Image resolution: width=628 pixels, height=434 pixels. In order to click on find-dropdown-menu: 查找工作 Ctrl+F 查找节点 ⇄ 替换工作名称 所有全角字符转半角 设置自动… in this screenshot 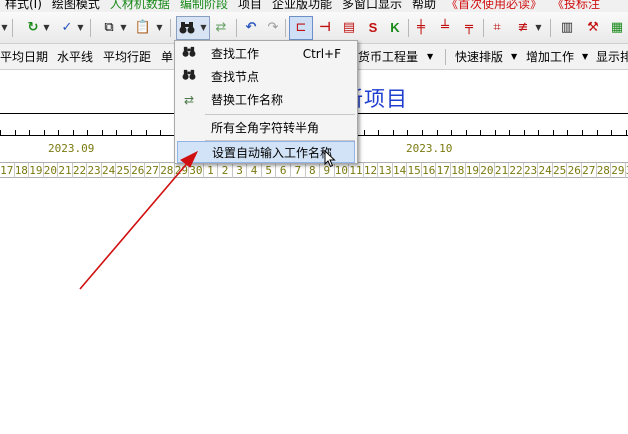, I will do `click(266, 102)`.